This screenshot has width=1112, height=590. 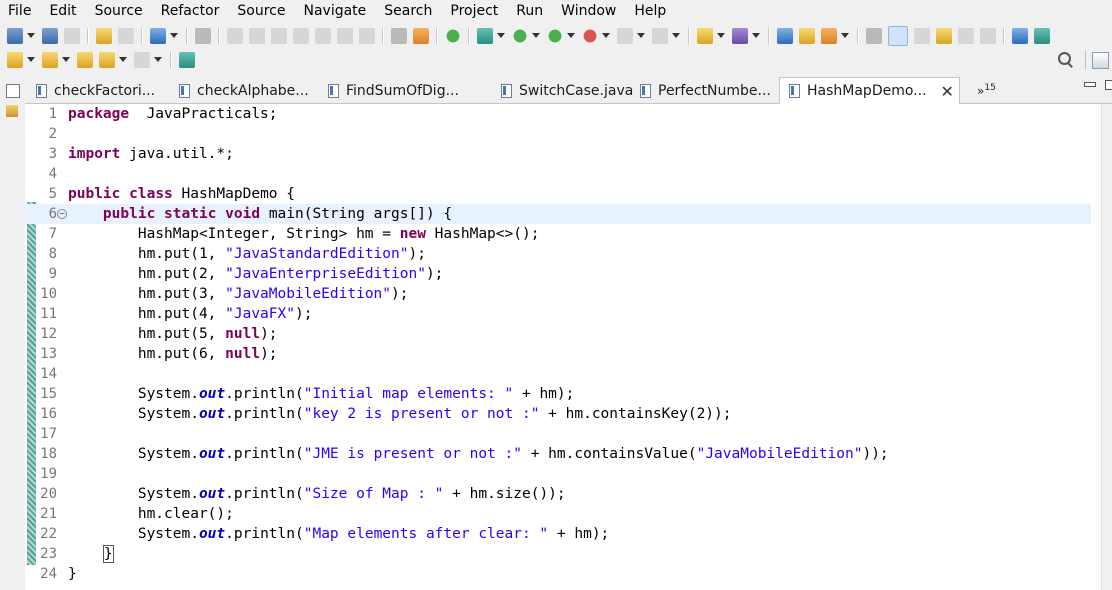 What do you see at coordinates (279, 35) in the screenshot?
I see `terminate-icon` at bounding box center [279, 35].